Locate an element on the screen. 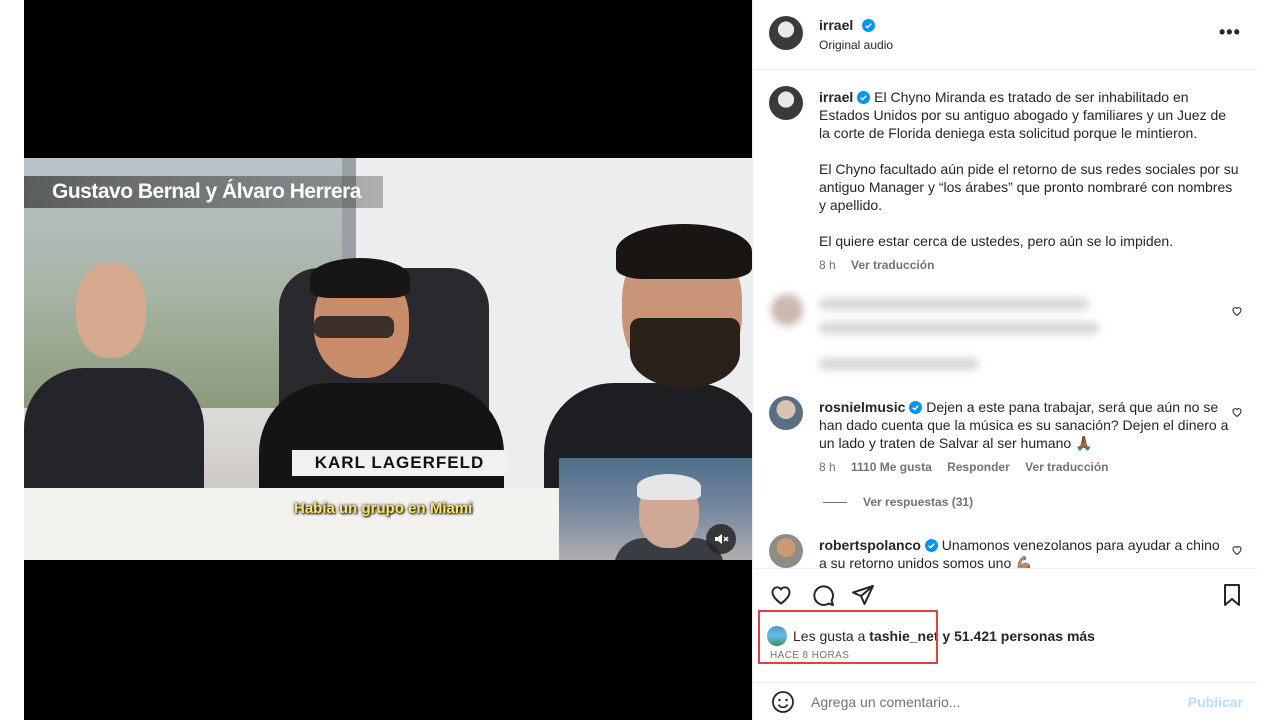 The image size is (1280, 721). avatar is located at coordinates (786, 33).